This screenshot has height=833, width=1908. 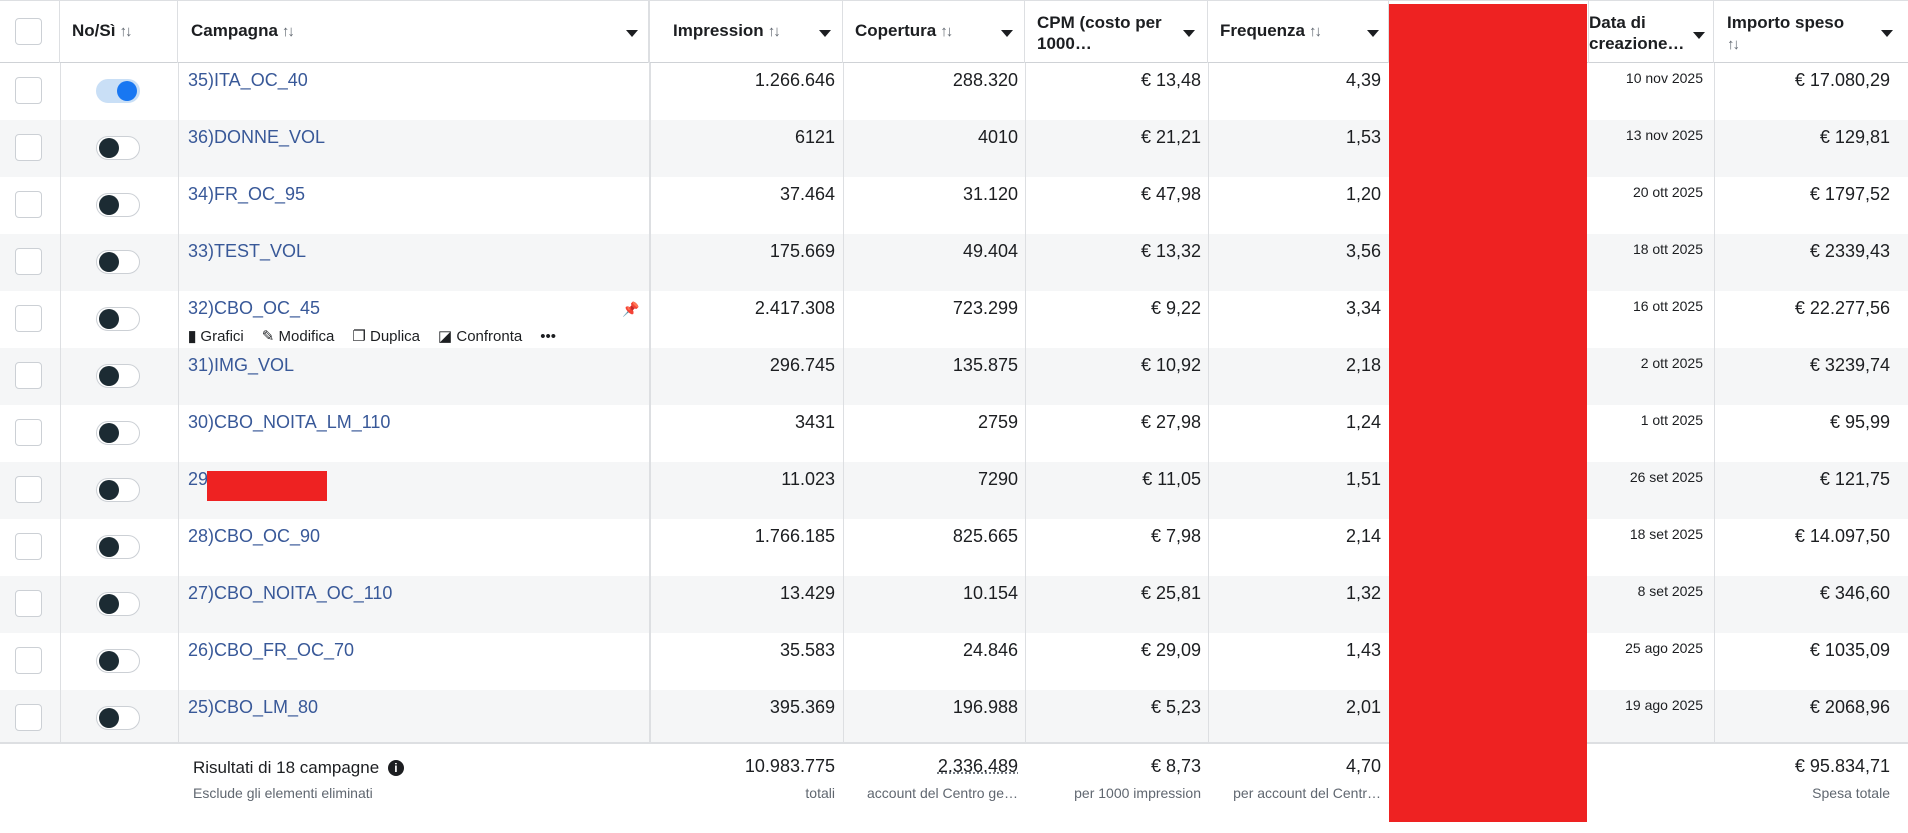 What do you see at coordinates (290, 593) in the screenshot?
I see `campaign-name-link: 27)CBO_NOITA_OC_110` at bounding box center [290, 593].